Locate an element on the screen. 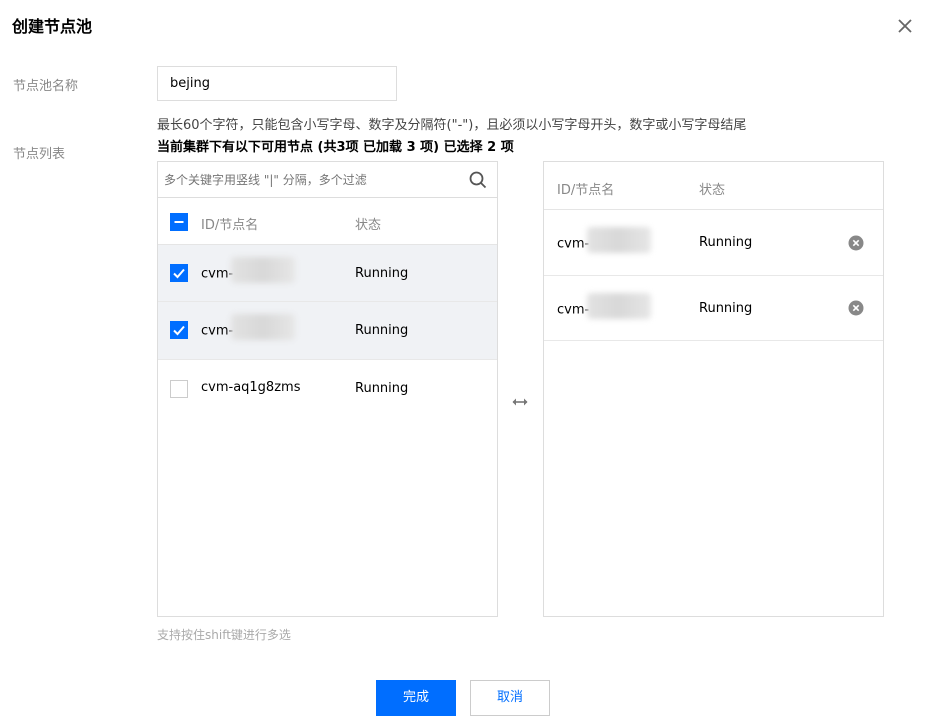  right-table-header: ID/节点名 状态 is located at coordinates (713, 186).